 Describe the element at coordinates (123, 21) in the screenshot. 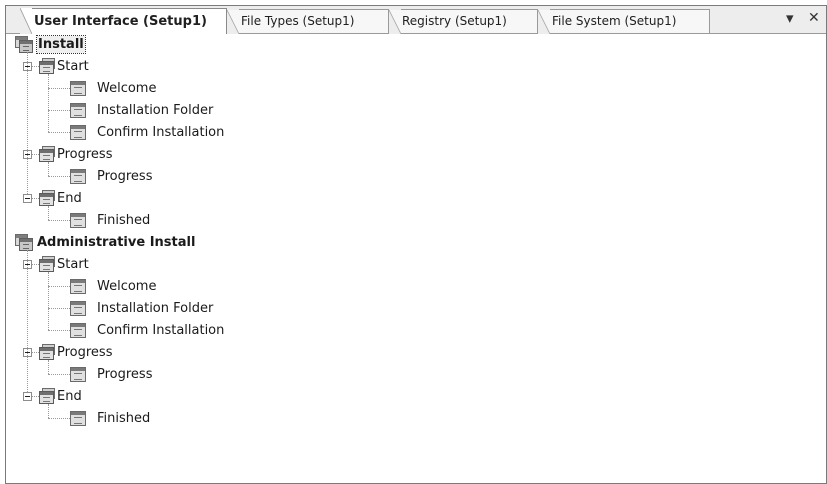

I see `tab-user-interface: User Interface (Setup1)` at that location.